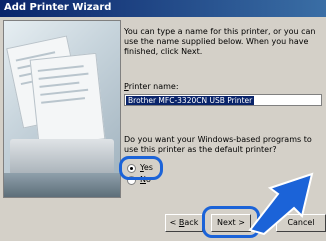 Image resolution: width=326 pixels, height=241 pixels. What do you see at coordinates (190, 100) in the screenshot?
I see `printer-name-value: Brother MFC-3320CN USB Printer` at bounding box center [190, 100].